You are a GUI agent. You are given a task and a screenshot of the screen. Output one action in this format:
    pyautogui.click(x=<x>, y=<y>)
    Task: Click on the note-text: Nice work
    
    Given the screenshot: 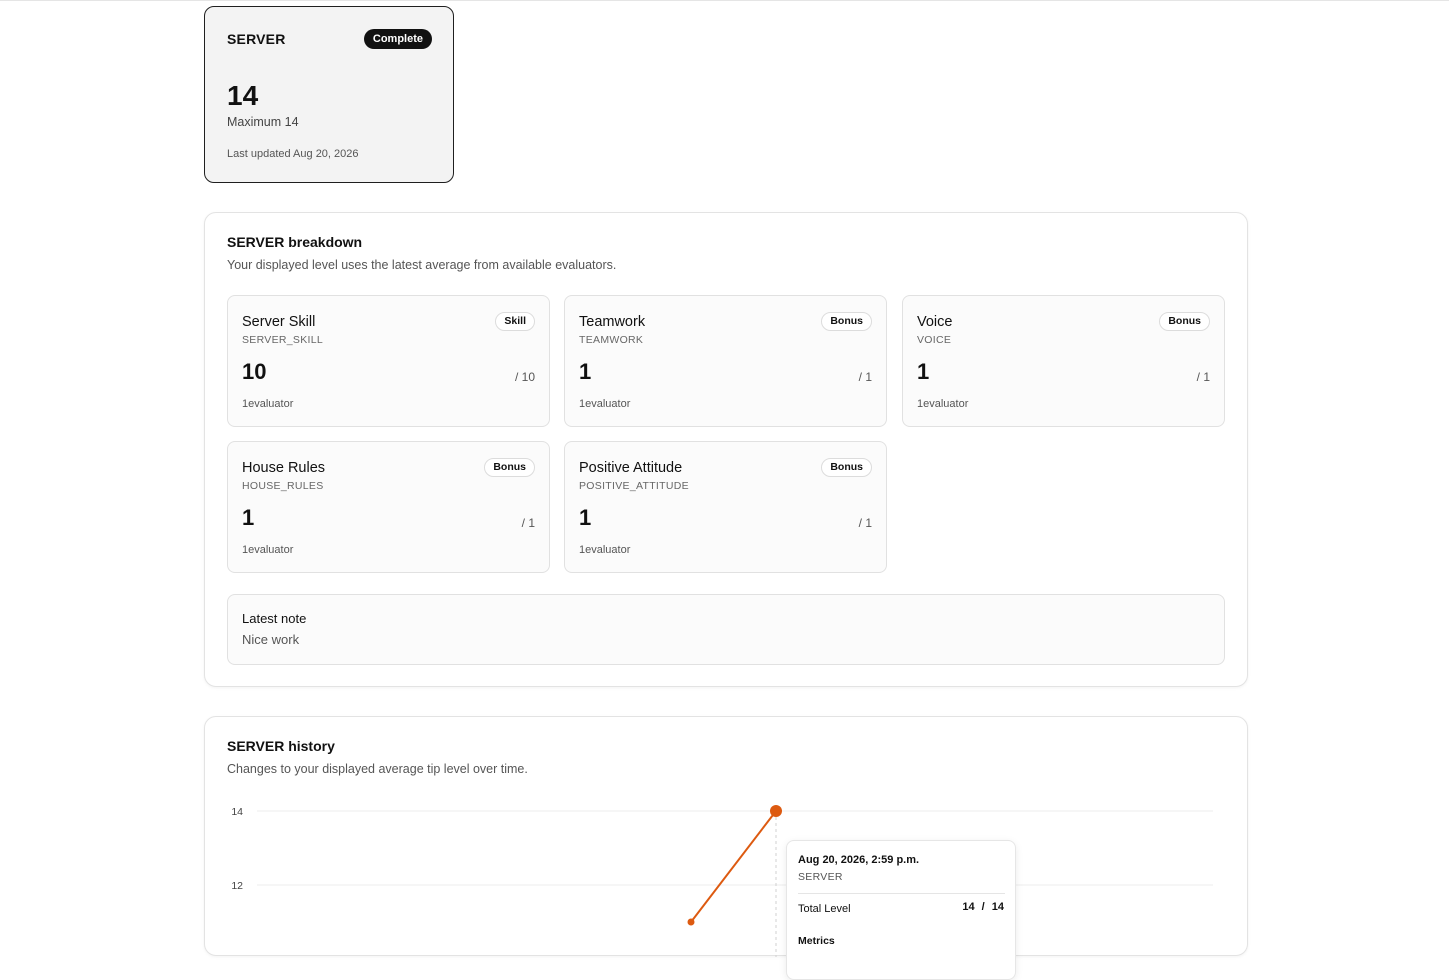 What is the action you would take?
    pyautogui.click(x=271, y=639)
    